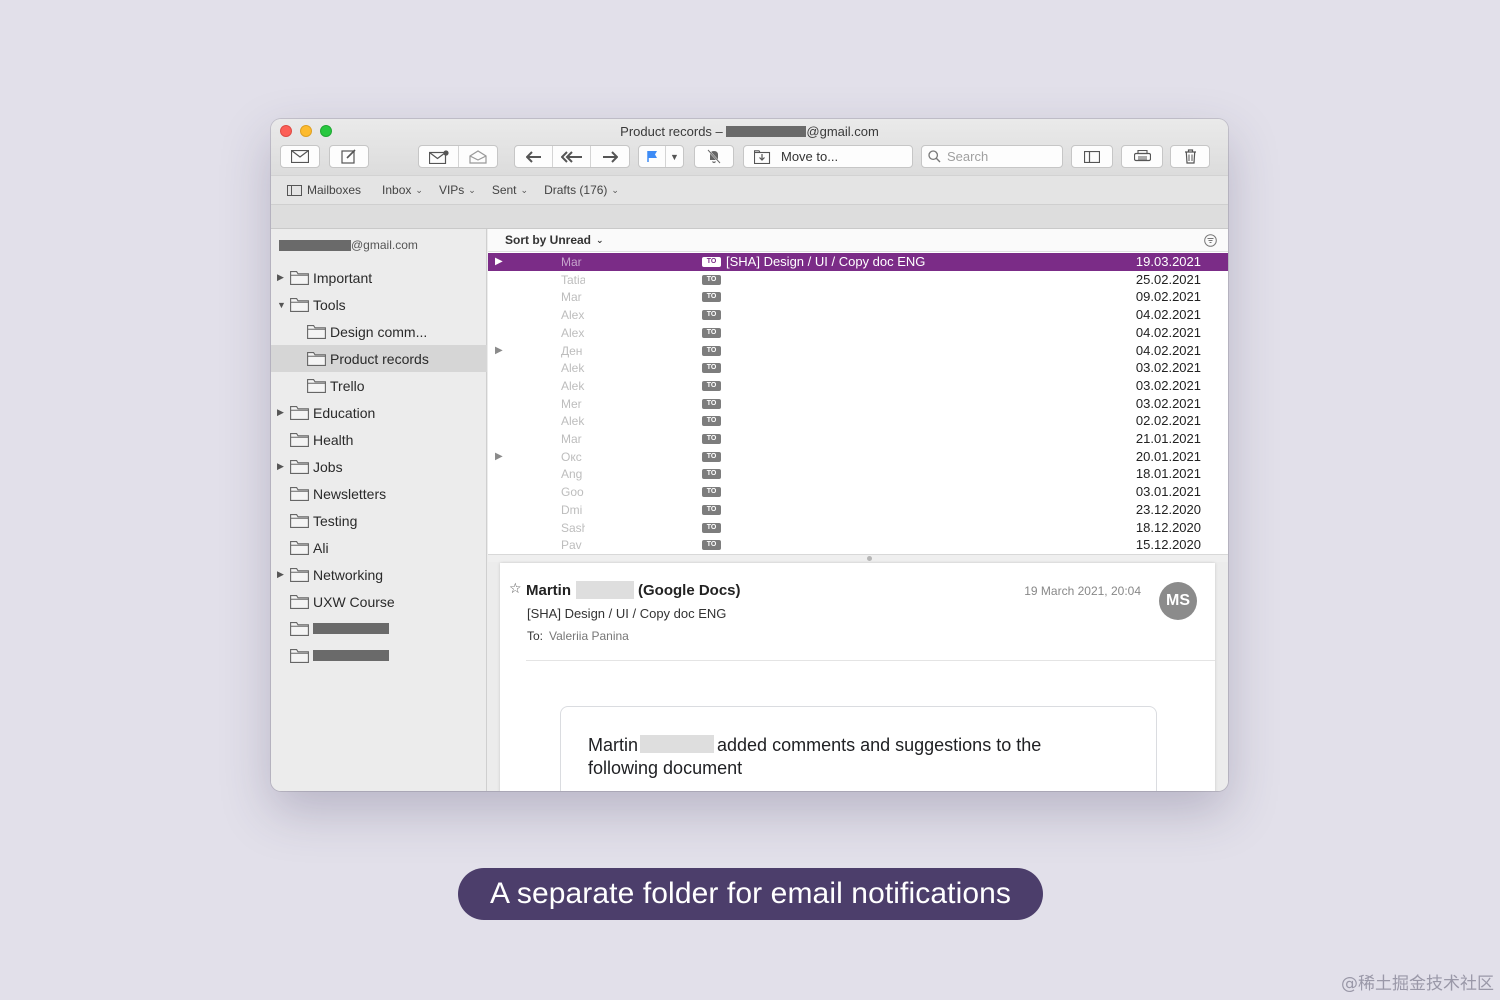 This screenshot has width=1500, height=1000. Describe the element at coordinates (379, 439) in the screenshot. I see `folder-item: Health` at that location.